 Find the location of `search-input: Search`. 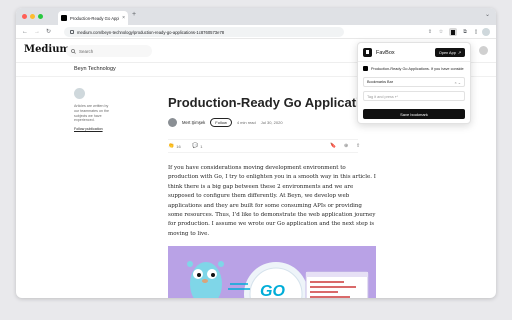

search-input: Search is located at coordinates (109, 51).